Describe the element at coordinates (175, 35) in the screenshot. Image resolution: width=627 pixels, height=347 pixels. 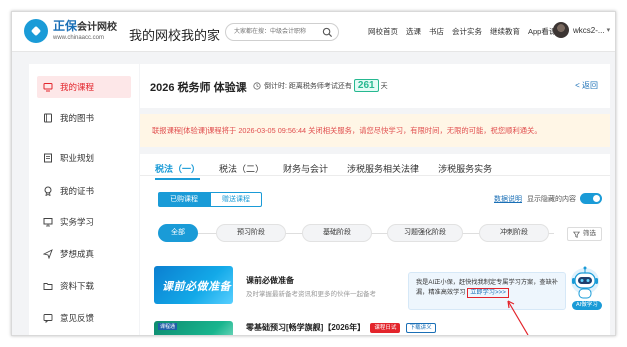
I see `site-title: 我的网校我的家` at that location.